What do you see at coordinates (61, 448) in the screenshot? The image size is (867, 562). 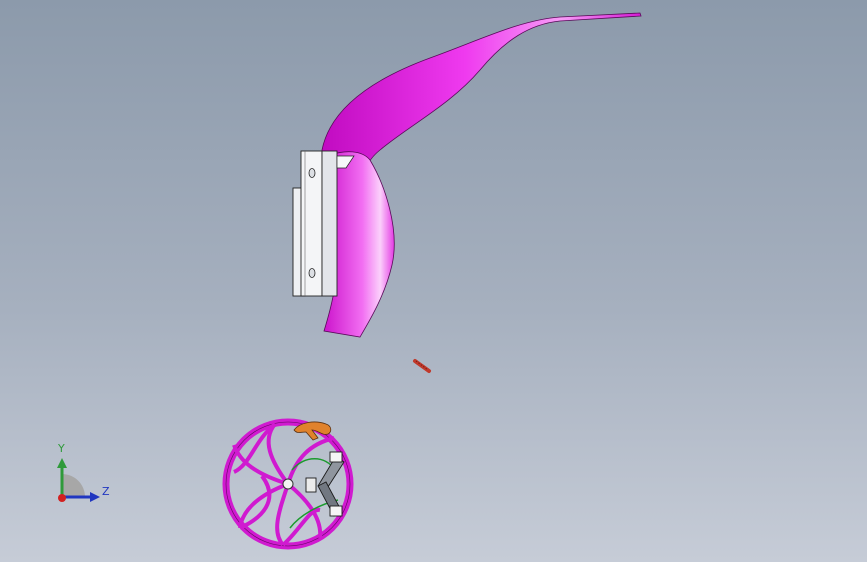 I see `y-axis-label: Y` at bounding box center [61, 448].